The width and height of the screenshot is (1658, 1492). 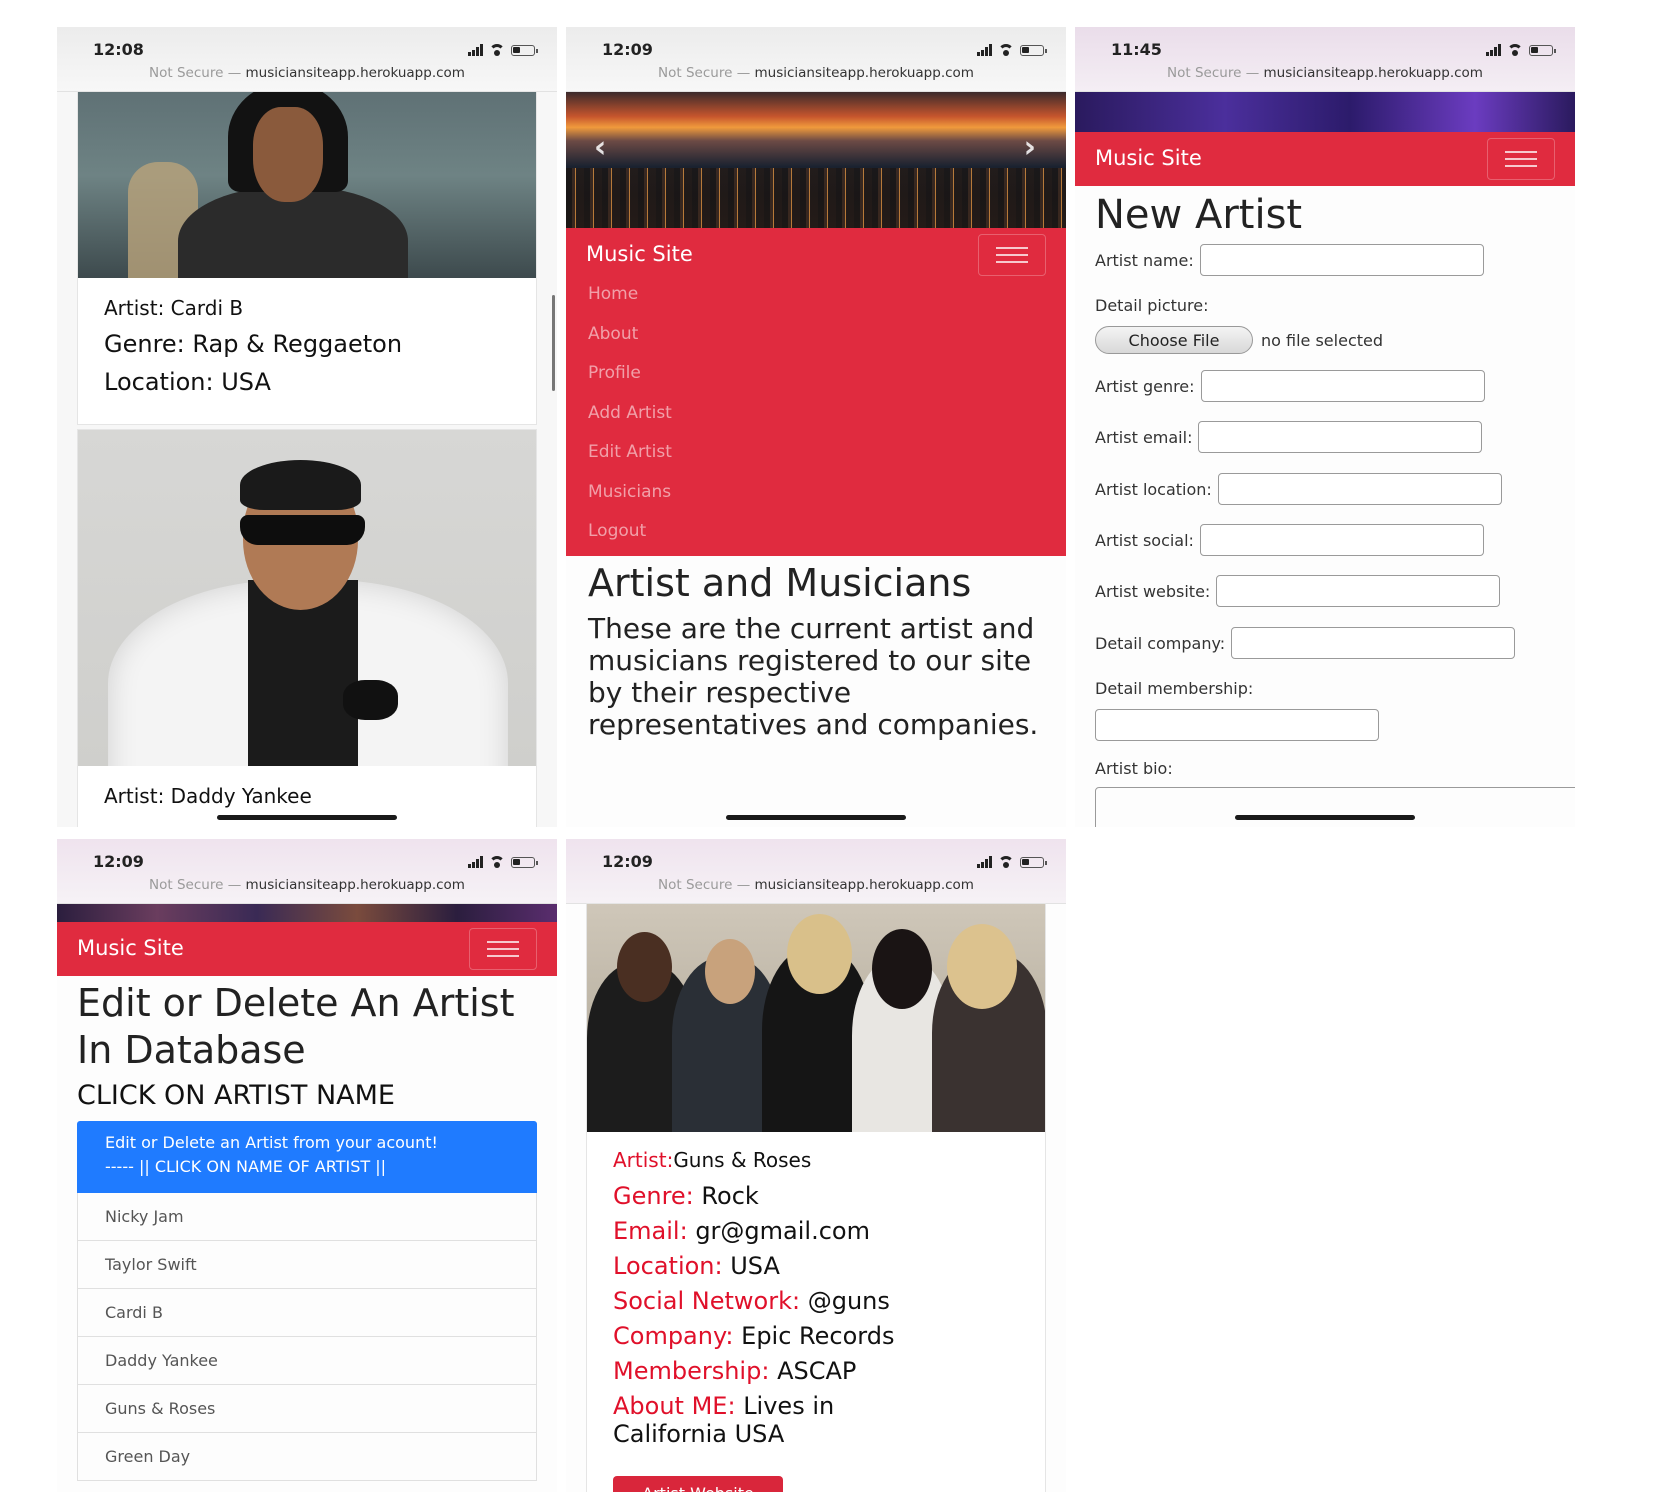 I want to click on detail-membership-input, so click(x=1237, y=725).